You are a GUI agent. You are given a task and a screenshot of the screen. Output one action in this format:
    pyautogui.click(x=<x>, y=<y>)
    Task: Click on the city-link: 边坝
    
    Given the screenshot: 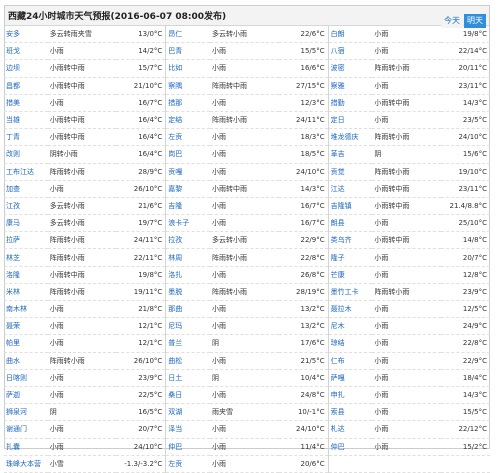 What is the action you would take?
    pyautogui.click(x=26, y=68)
    